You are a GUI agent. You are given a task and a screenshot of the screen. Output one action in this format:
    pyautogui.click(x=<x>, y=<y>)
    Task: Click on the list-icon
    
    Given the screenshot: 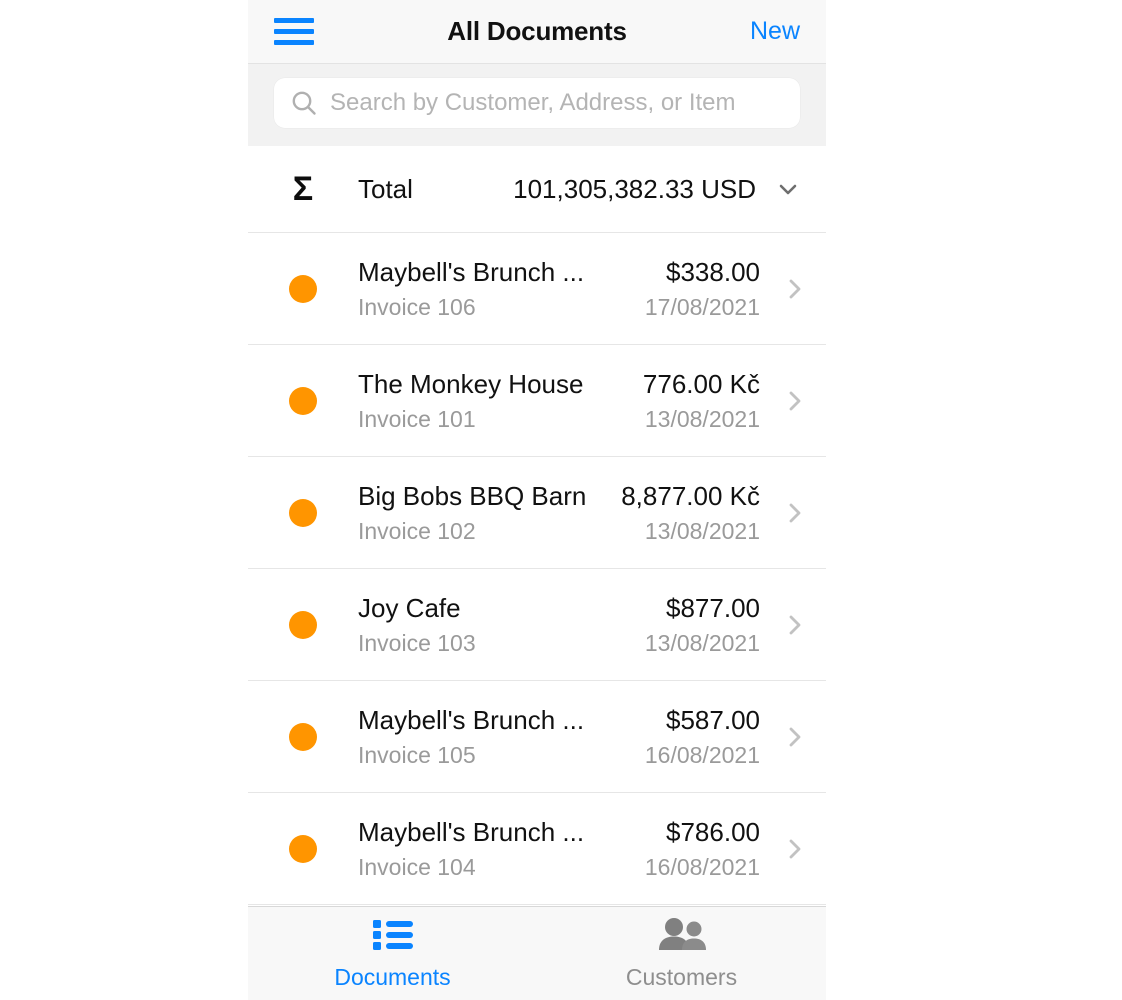 What is the action you would take?
    pyautogui.click(x=393, y=936)
    